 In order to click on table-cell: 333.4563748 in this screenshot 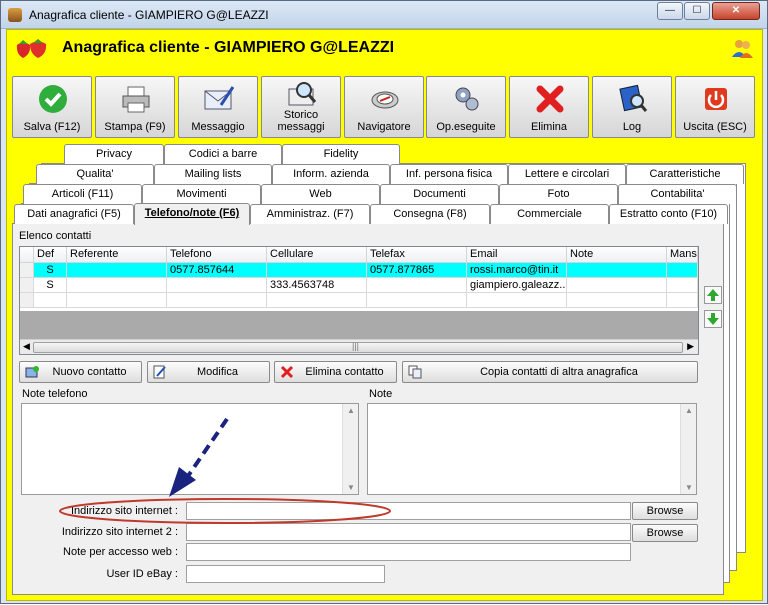, I will do `click(317, 285)`.